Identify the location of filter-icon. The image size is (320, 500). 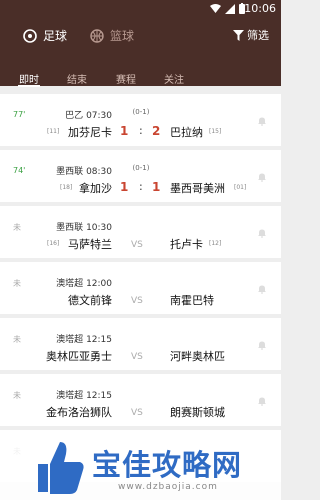
(238, 35).